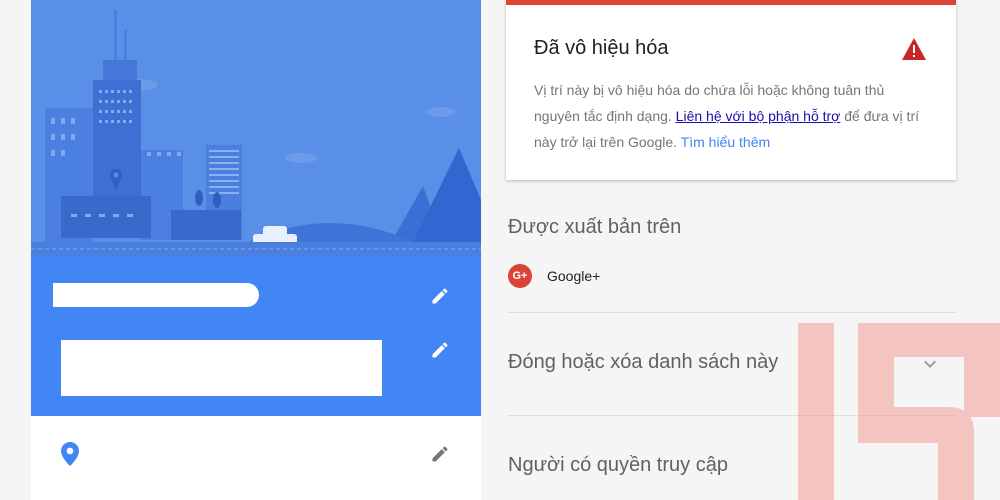  Describe the element at coordinates (618, 465) in the screenshot. I see `people-with-access-title: Người có quyền truy cập` at that location.